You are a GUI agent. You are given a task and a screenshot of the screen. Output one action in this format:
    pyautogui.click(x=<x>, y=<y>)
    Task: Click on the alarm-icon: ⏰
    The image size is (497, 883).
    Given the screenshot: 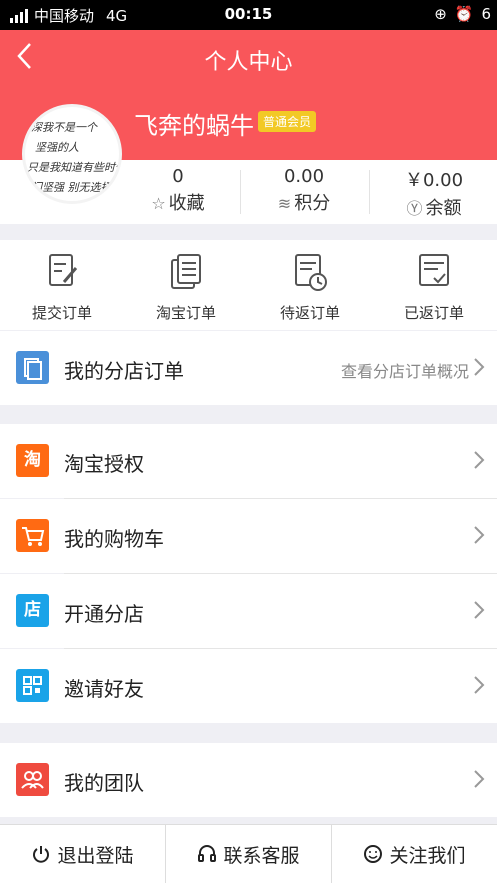 What is the action you would take?
    pyautogui.click(x=464, y=14)
    